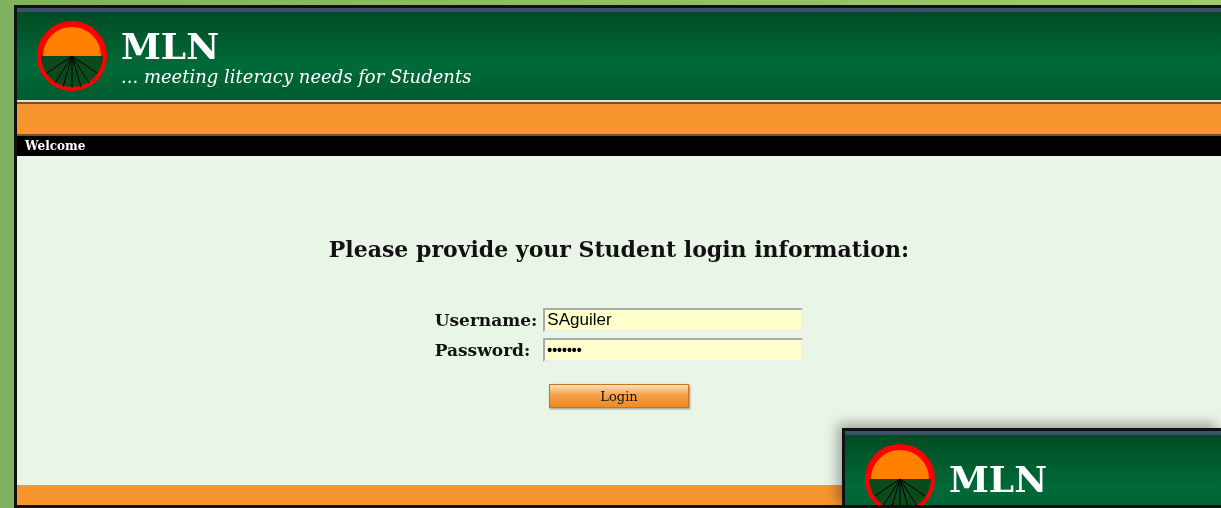 The image size is (1221, 508). Describe the element at coordinates (673, 350) in the screenshot. I see `password-field: •••••••` at that location.